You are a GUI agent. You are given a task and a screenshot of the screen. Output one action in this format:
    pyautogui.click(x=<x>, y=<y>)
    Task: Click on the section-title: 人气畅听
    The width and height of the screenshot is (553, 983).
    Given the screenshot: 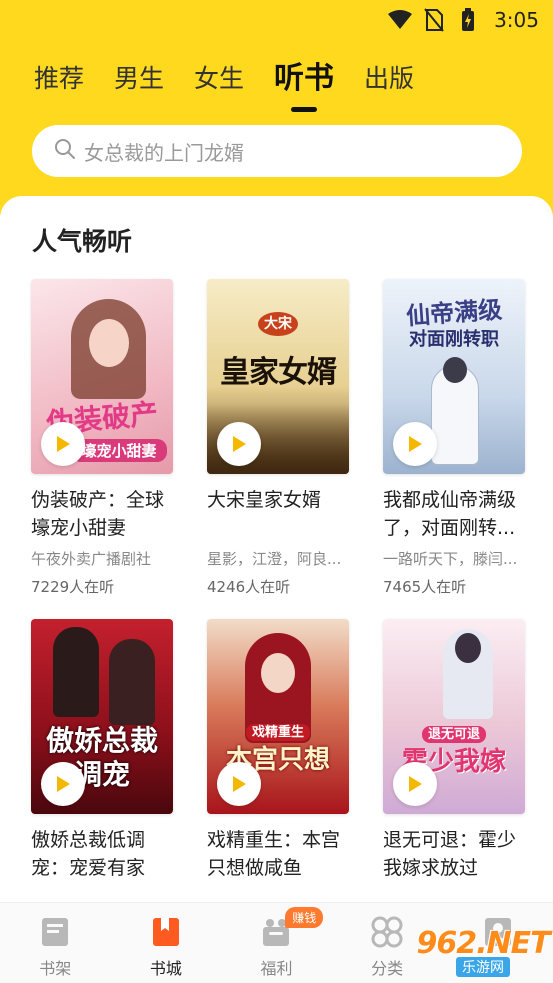 What is the action you would take?
    pyautogui.click(x=82, y=241)
    